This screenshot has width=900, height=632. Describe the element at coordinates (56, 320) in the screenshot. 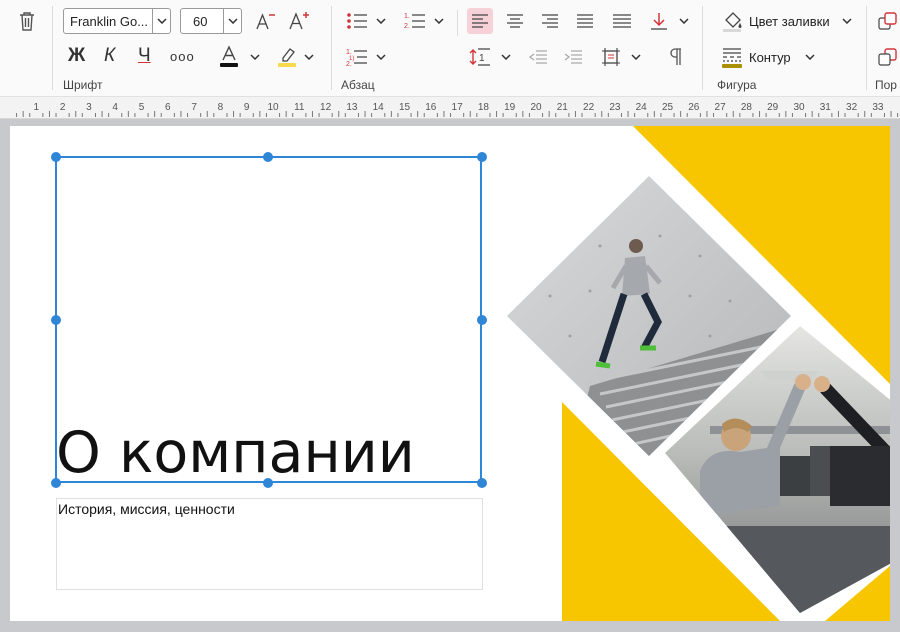

I see `resize-handle-left` at that location.